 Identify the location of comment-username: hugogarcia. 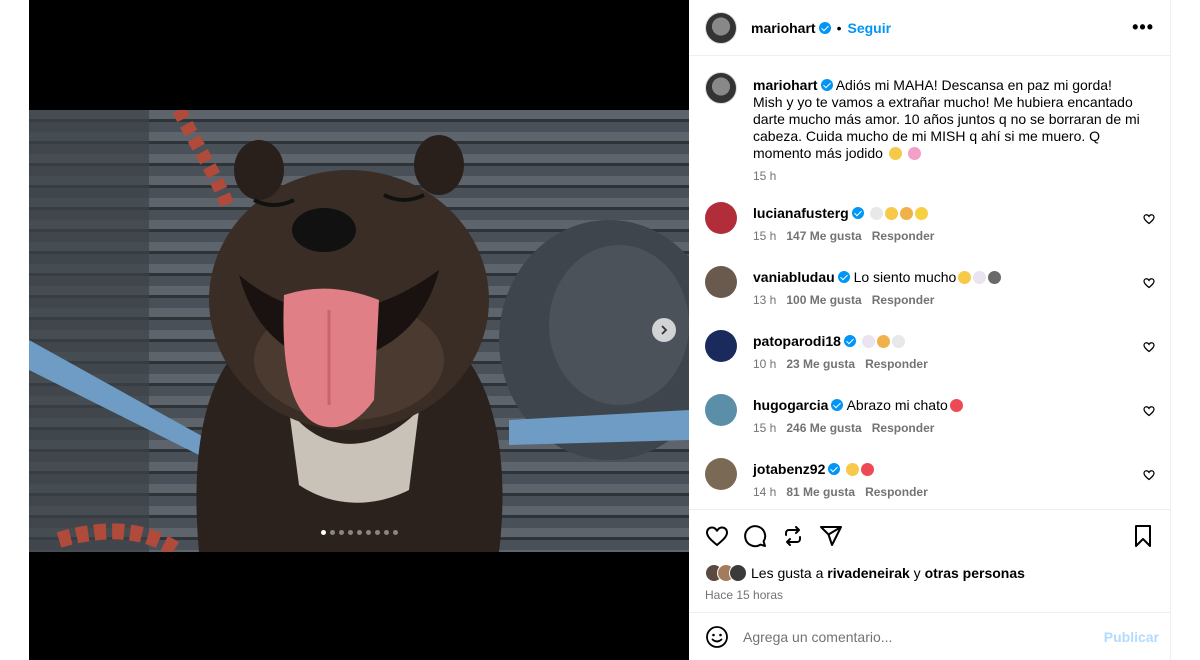
(790, 405).